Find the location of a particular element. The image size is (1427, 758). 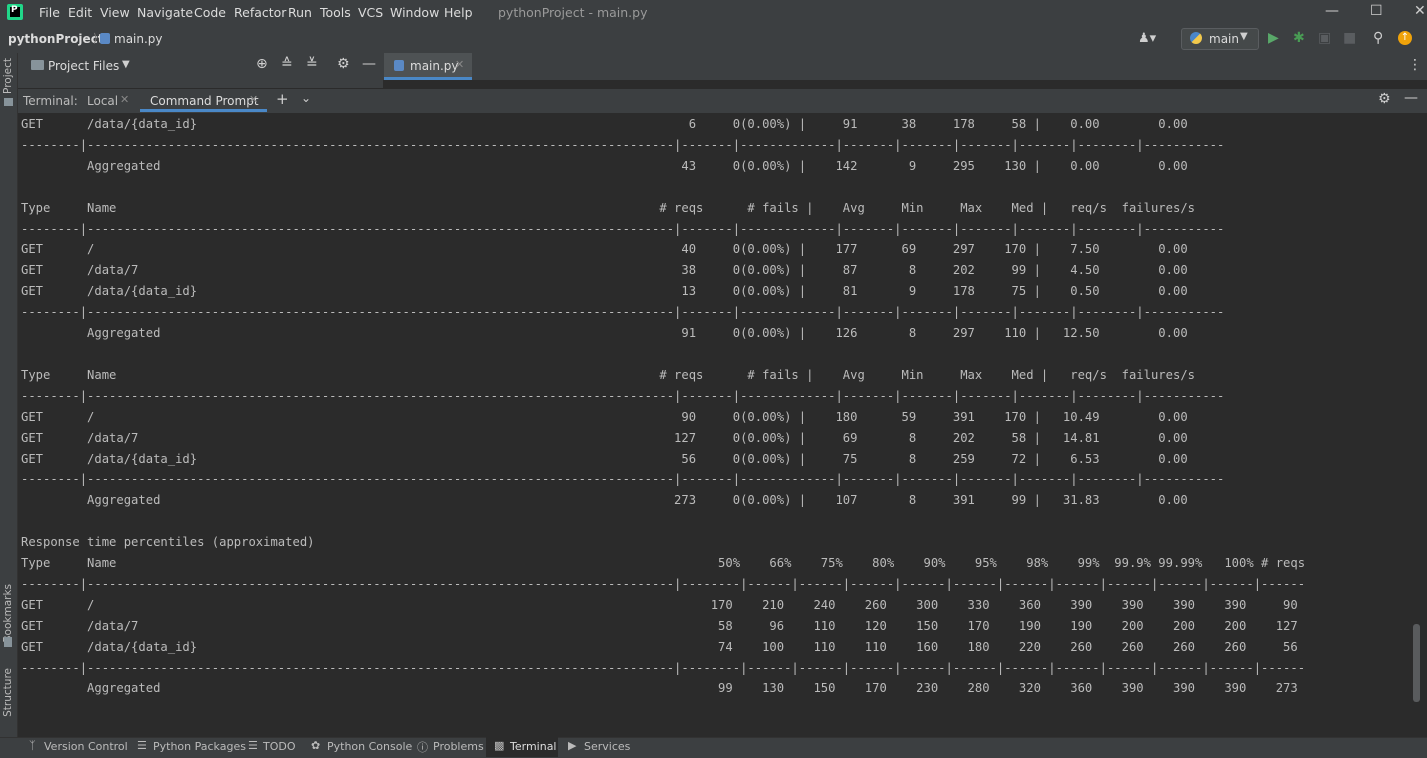

coverage-icon: ▣ is located at coordinates (1324, 38).